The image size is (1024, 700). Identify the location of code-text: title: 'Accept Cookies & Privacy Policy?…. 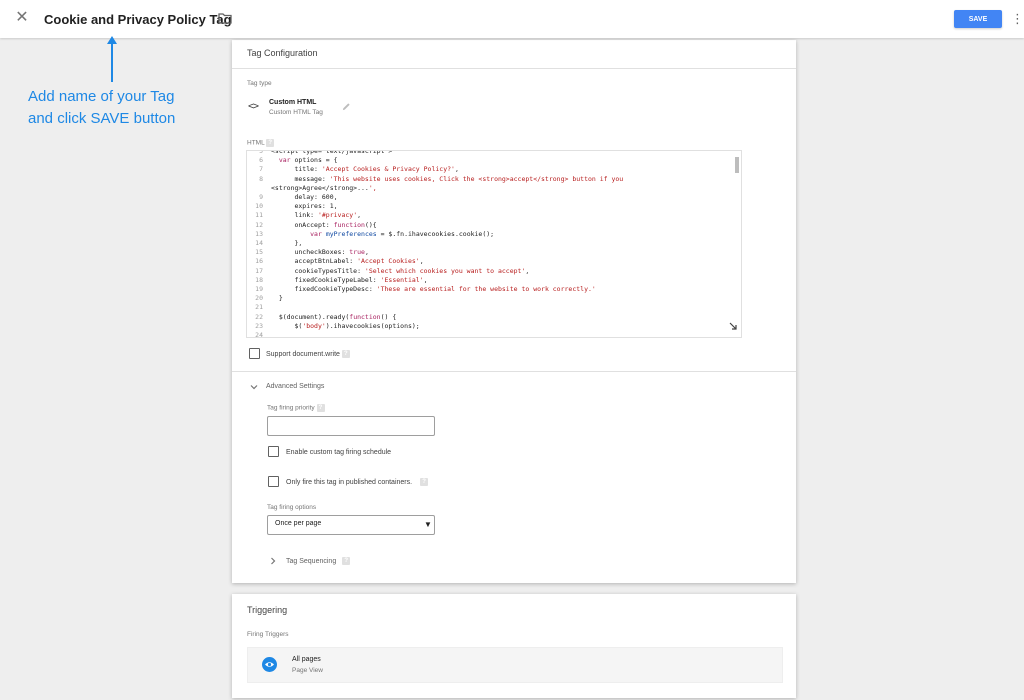
(365, 169).